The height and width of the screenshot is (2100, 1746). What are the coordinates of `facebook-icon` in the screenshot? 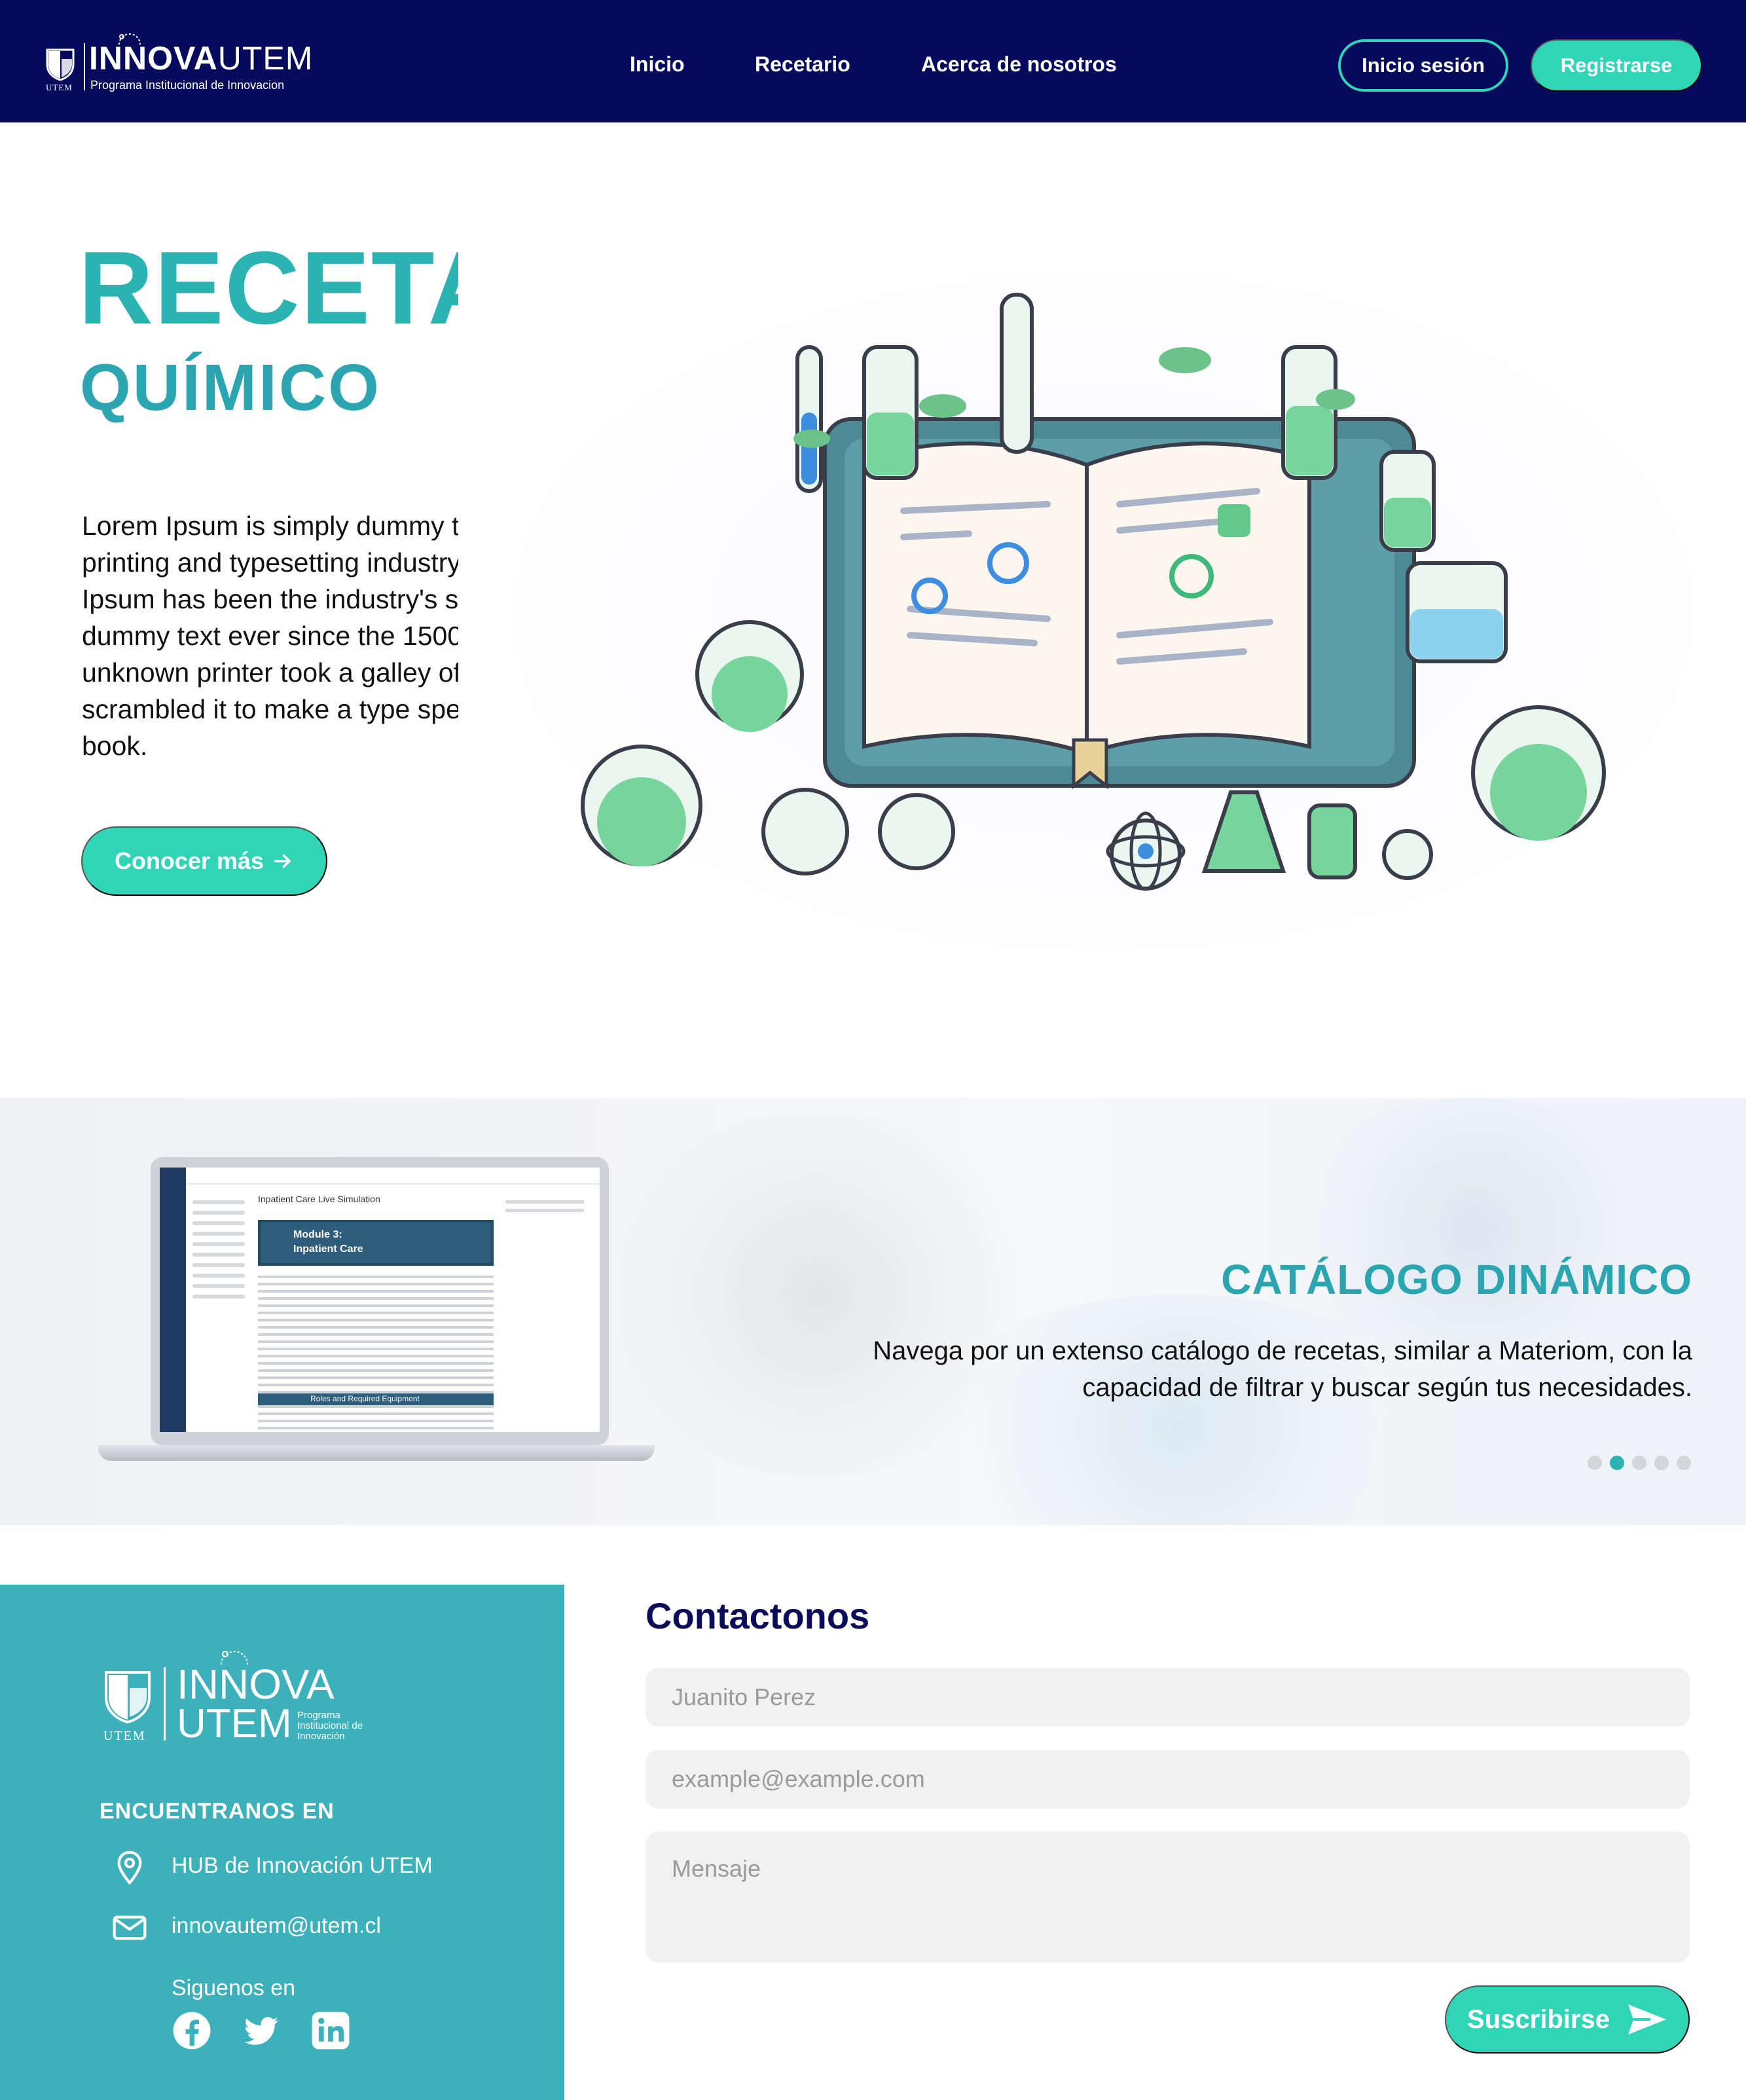 It's located at (192, 2030).